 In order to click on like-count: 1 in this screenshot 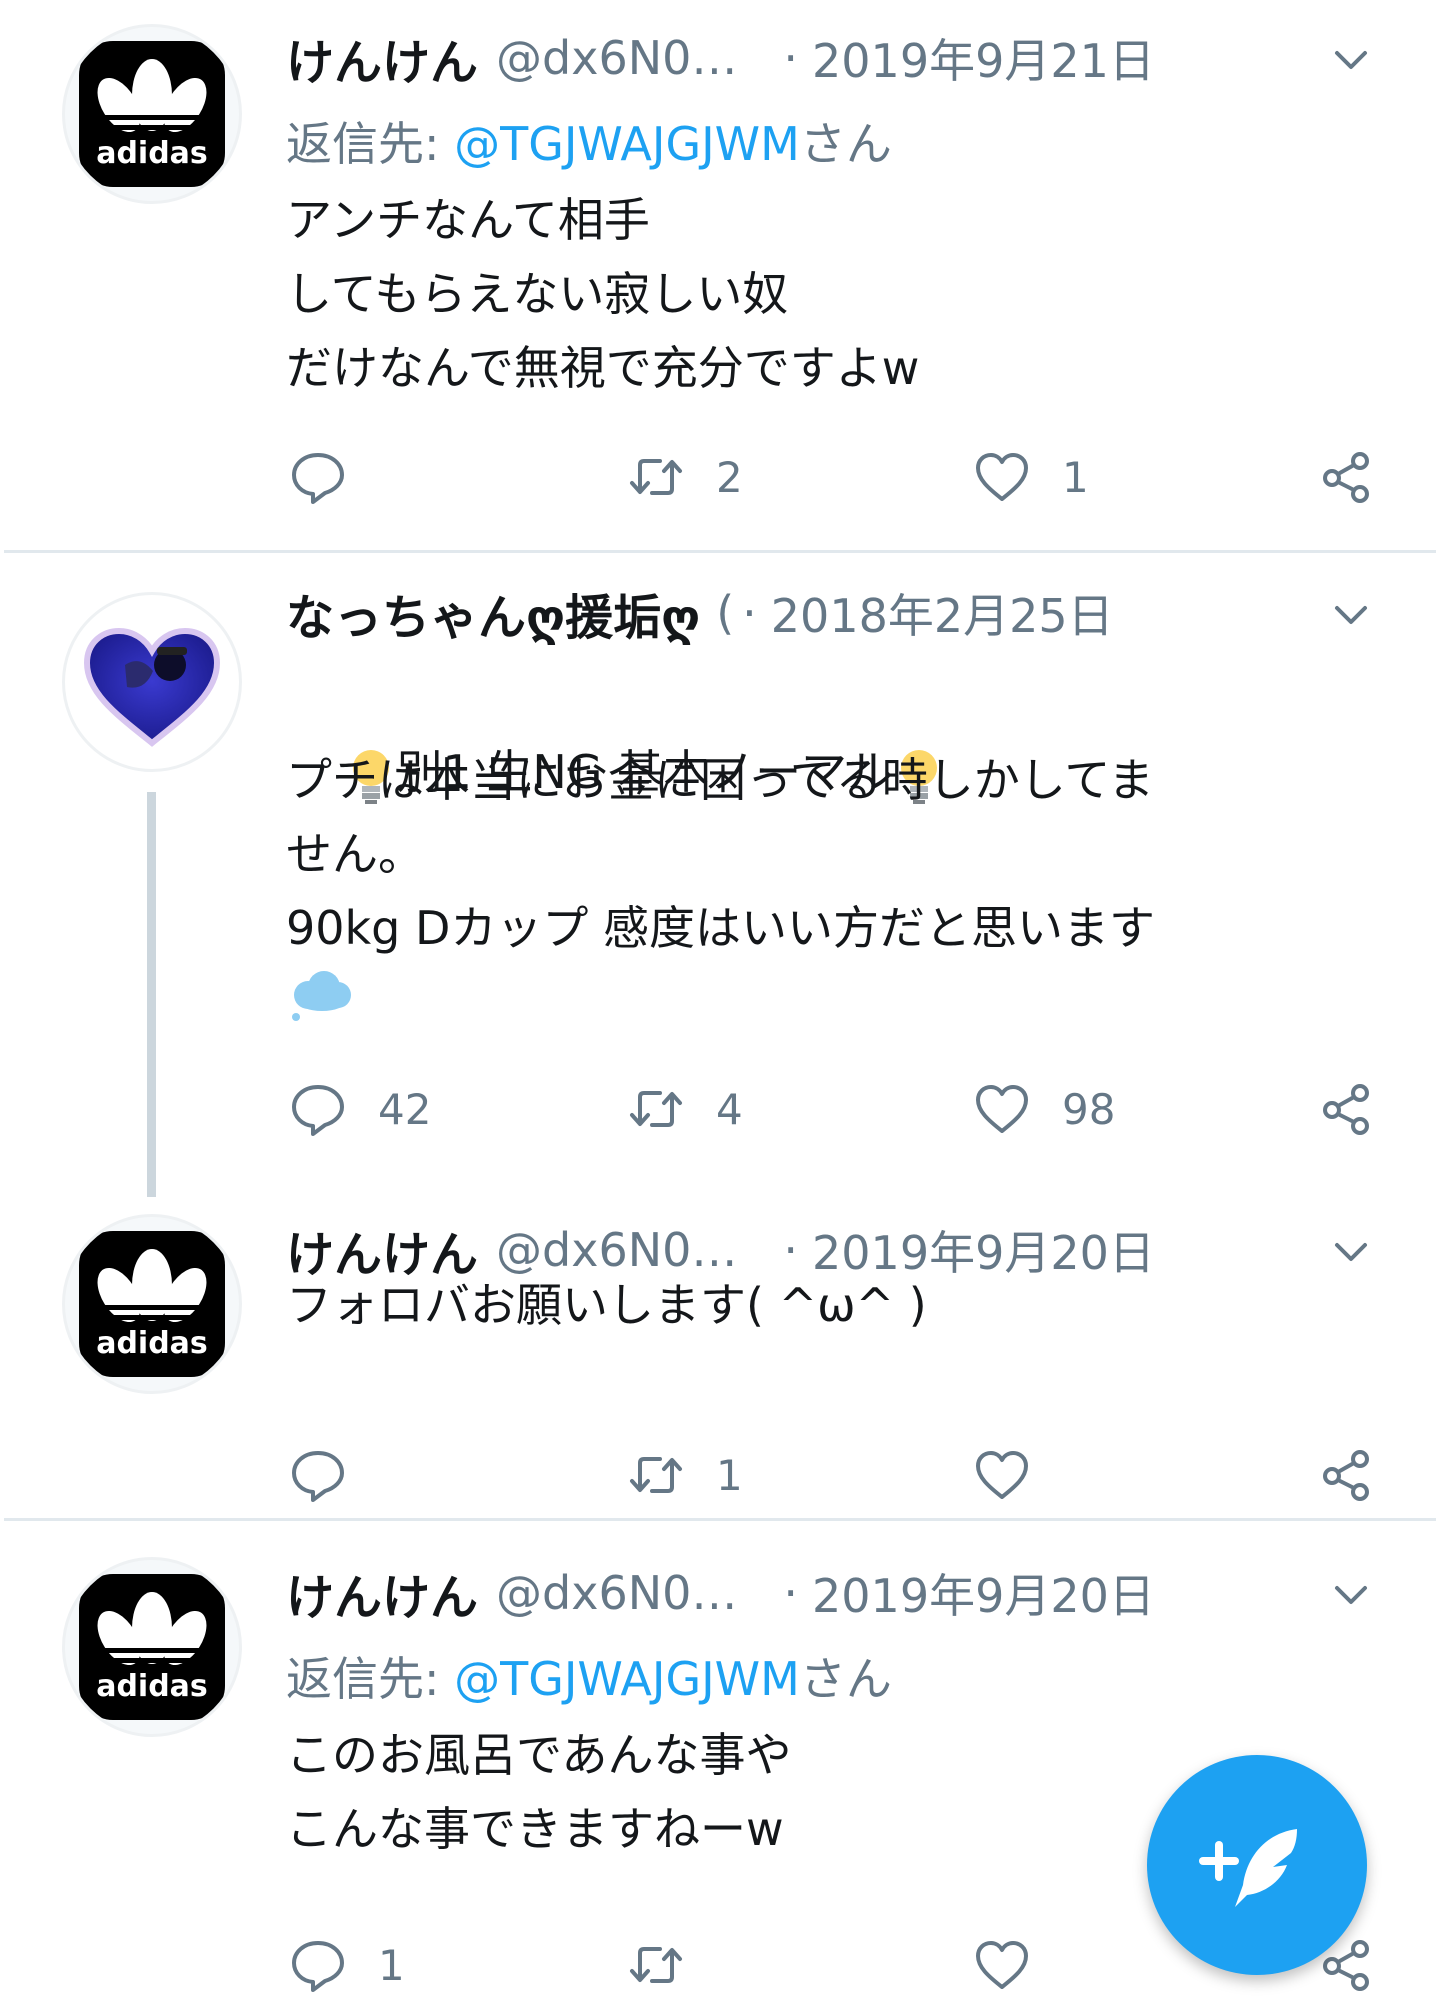, I will do `click(1075, 477)`.